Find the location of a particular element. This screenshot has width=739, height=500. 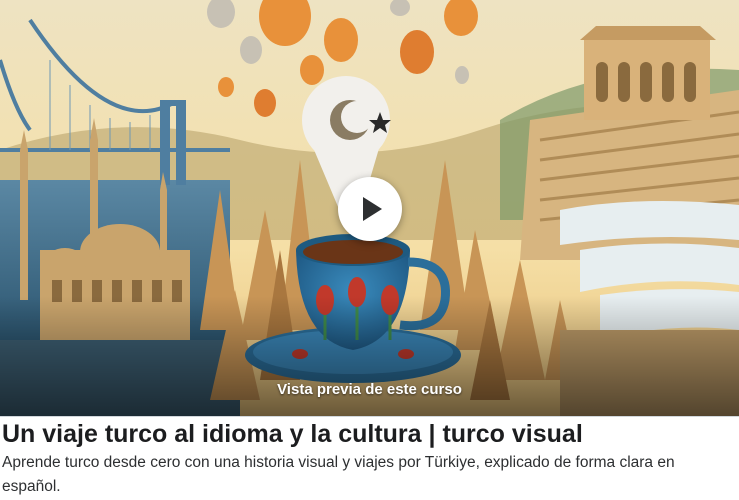

play-button is located at coordinates (370, 209).